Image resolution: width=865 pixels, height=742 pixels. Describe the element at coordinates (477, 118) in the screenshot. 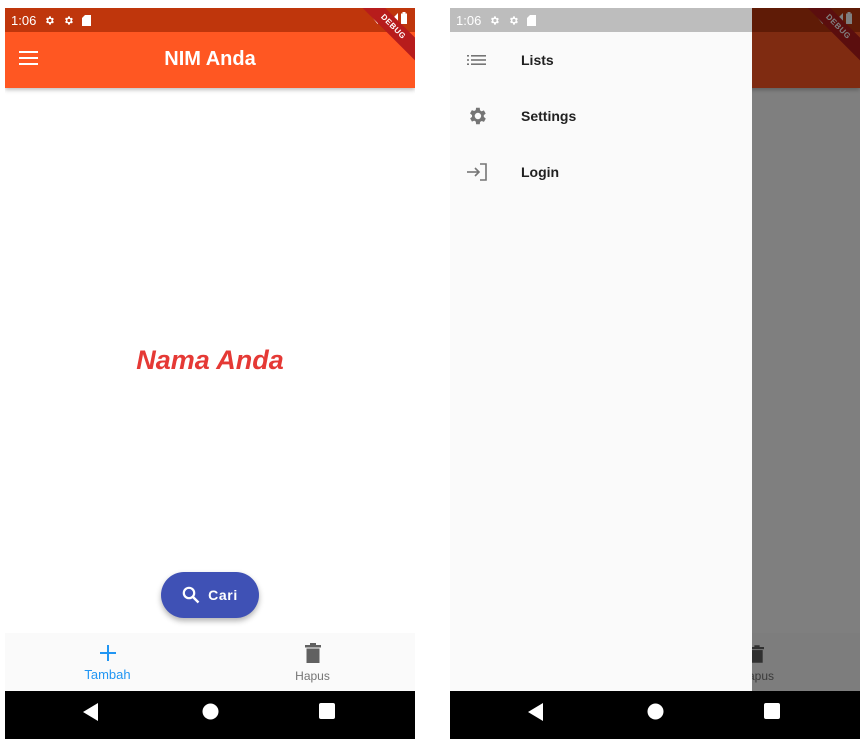

I see `settings-icon` at that location.